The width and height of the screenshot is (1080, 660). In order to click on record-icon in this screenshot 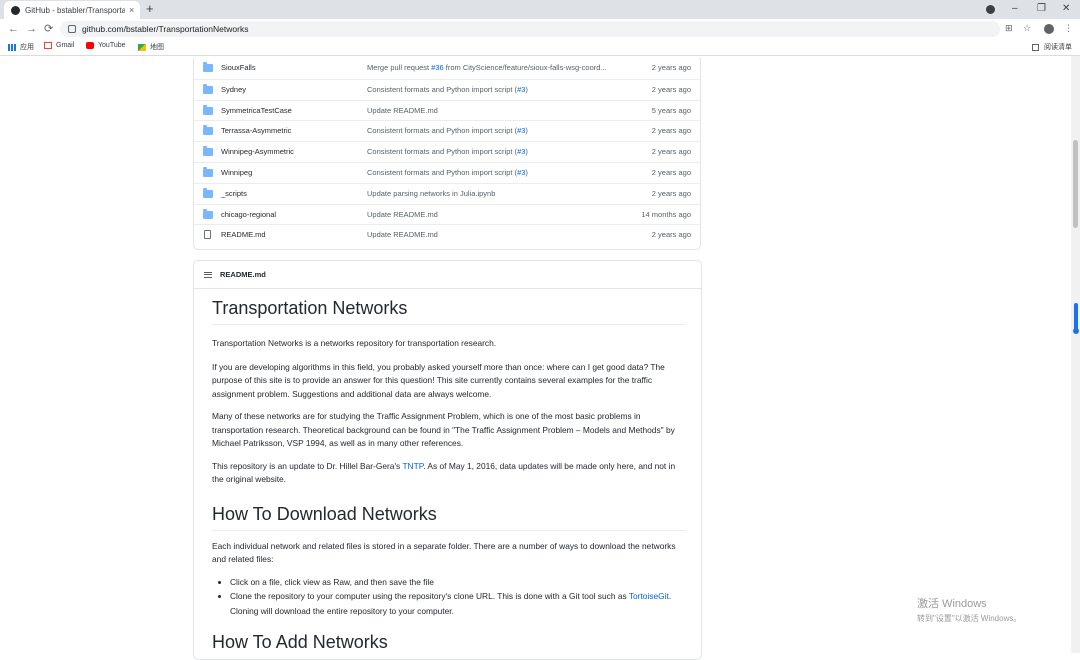, I will do `click(990, 9)`.